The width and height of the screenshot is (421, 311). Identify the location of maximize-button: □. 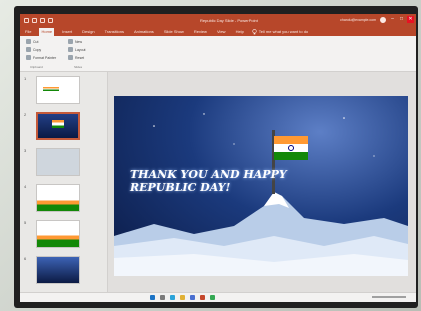
(401, 19).